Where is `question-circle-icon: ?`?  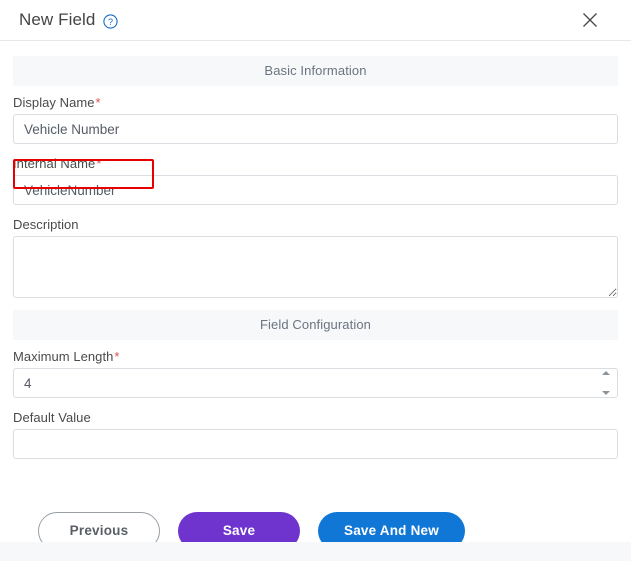
question-circle-icon: ? is located at coordinates (111, 21).